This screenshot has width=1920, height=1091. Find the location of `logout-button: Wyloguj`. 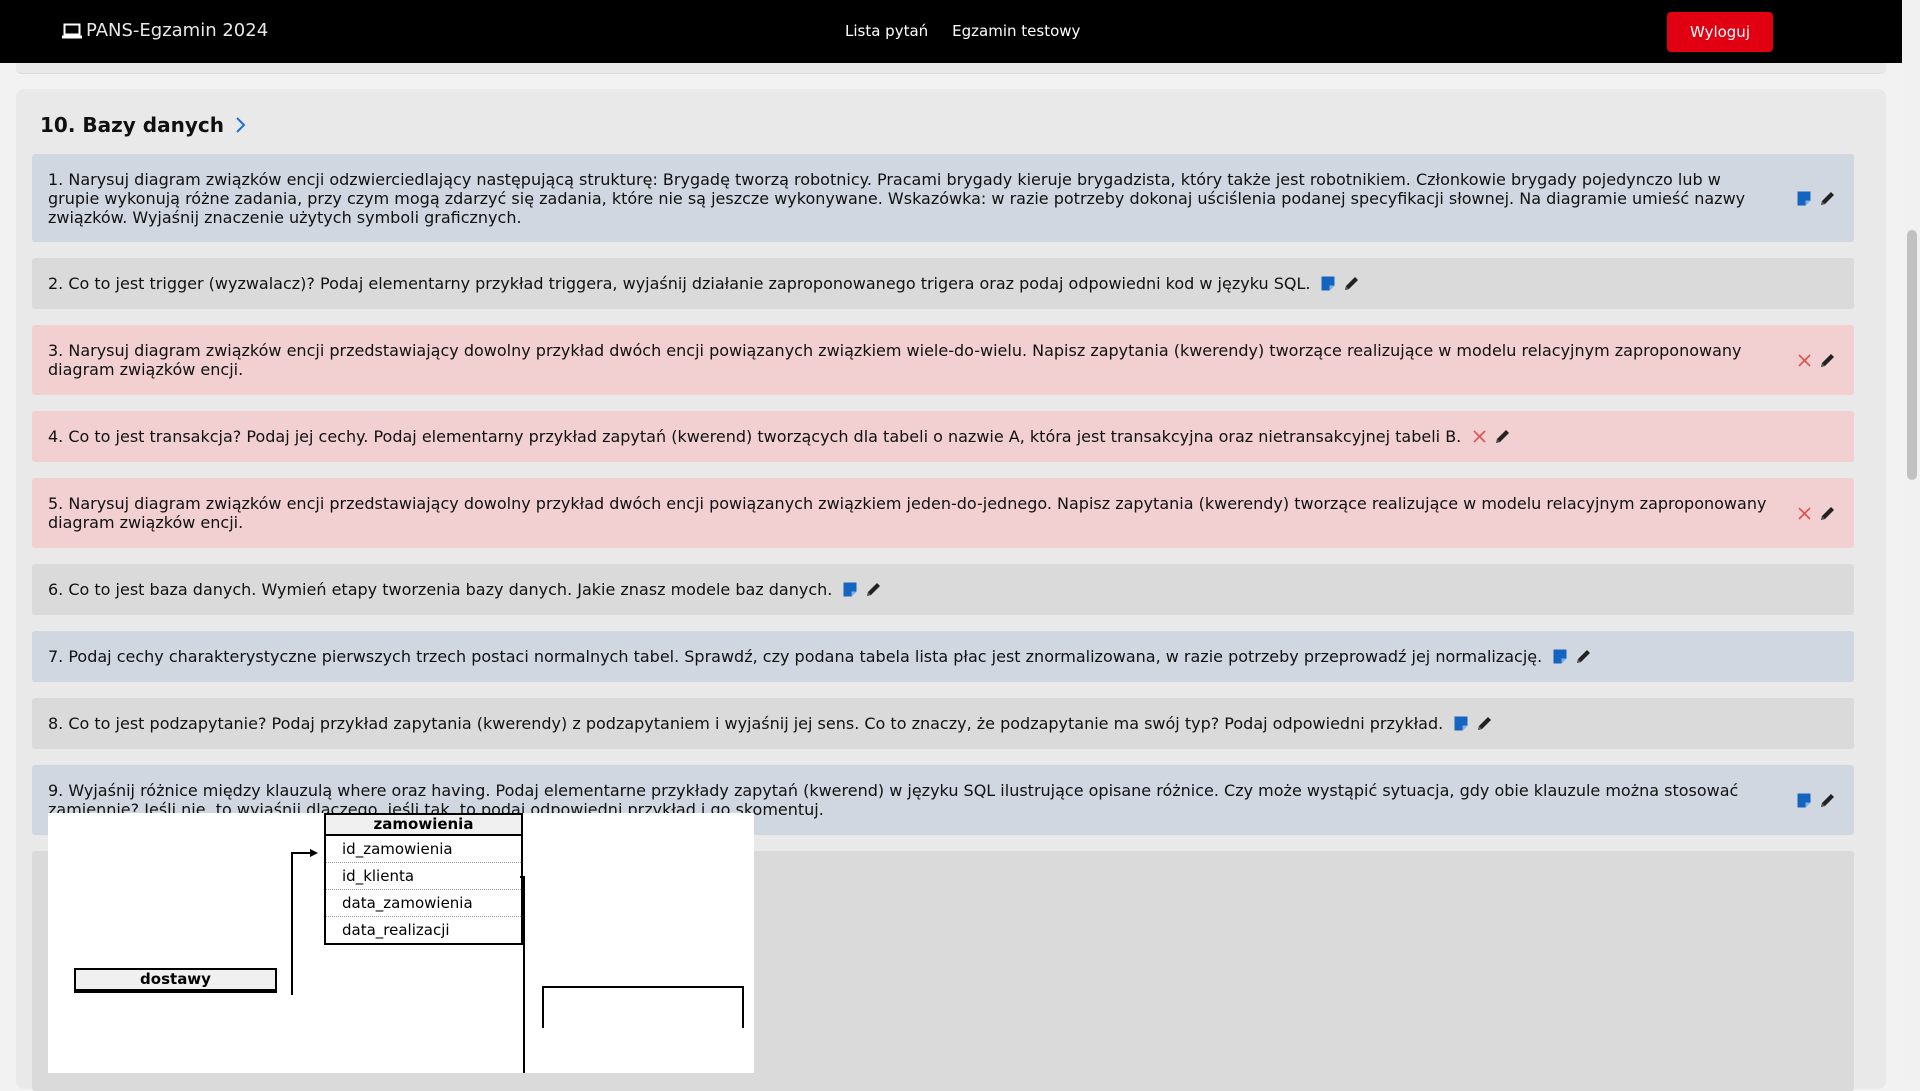

logout-button: Wyloguj is located at coordinates (1720, 32).